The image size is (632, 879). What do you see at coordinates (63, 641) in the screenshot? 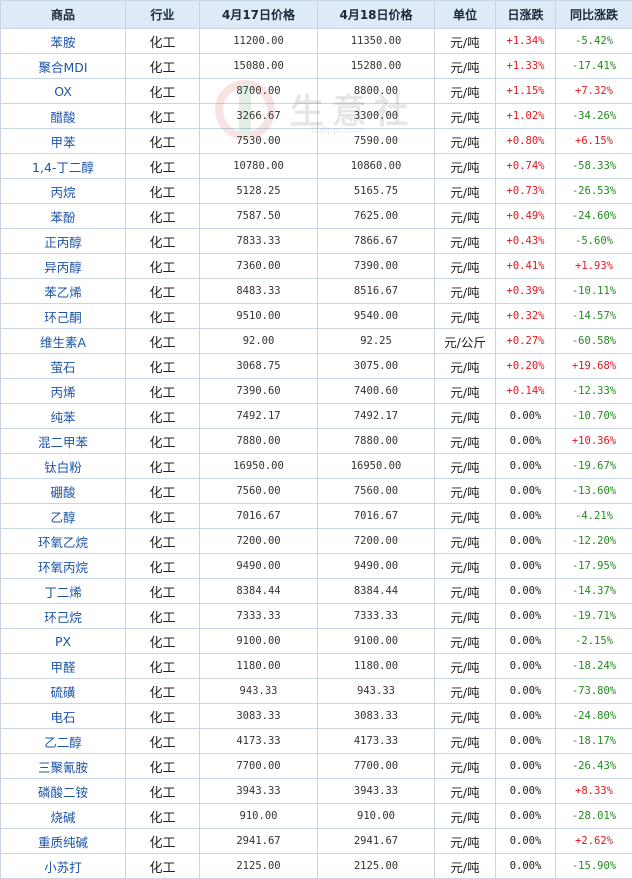
I see `commodity-name-link: PX` at bounding box center [63, 641].